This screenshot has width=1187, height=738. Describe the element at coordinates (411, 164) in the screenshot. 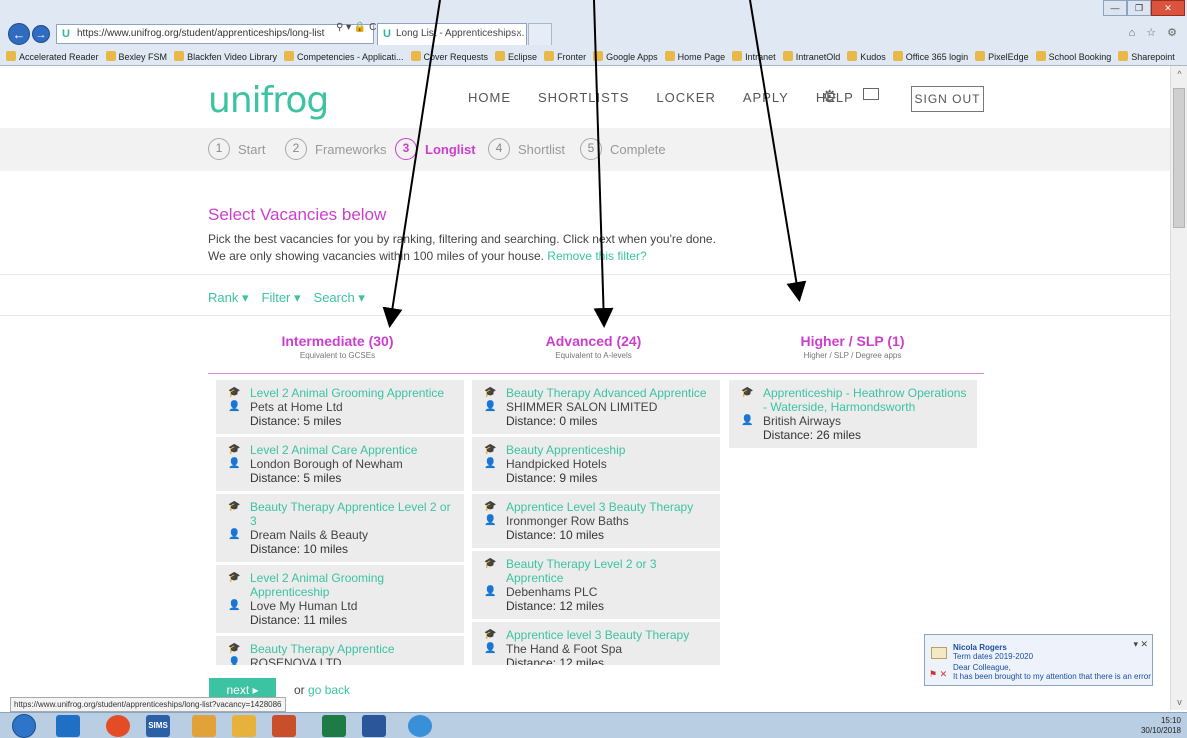

I see `annotation-arrow-intermediate` at that location.